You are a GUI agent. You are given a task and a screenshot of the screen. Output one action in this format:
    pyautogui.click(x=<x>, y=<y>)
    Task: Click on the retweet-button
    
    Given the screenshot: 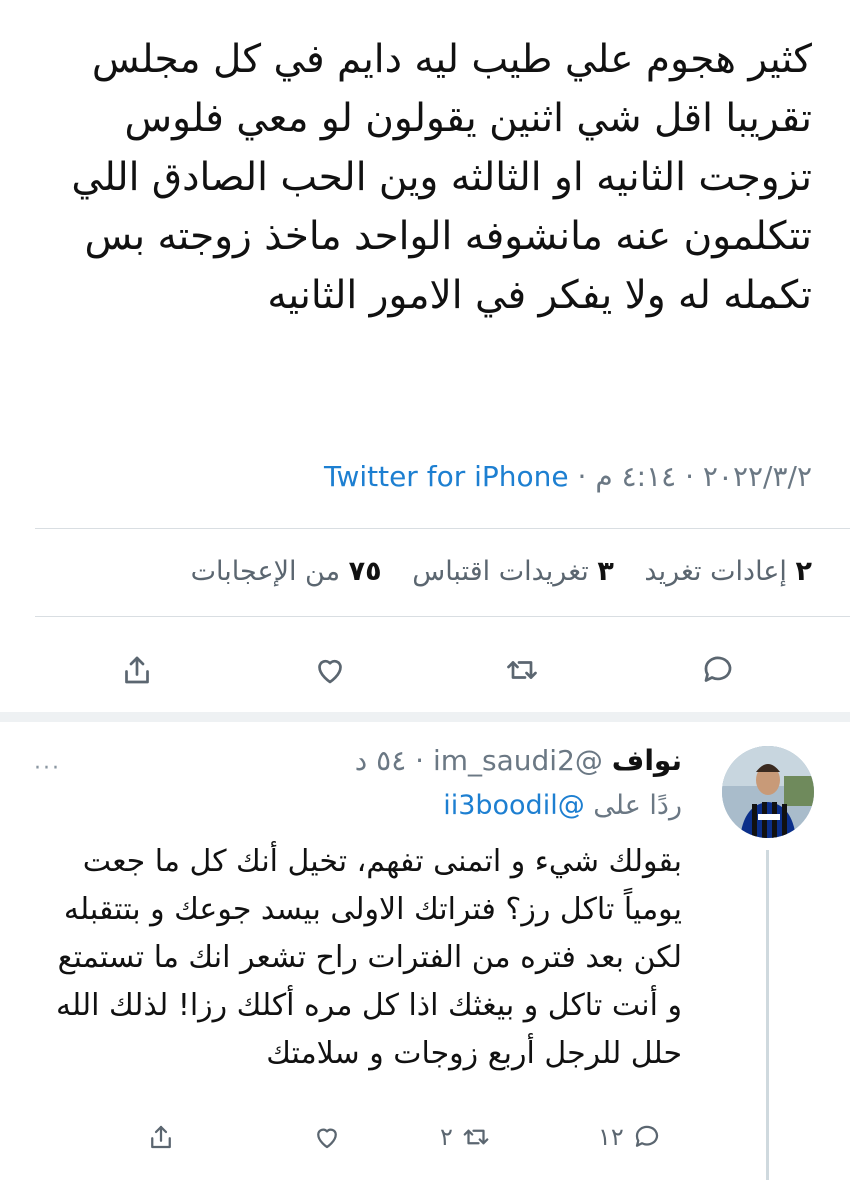 What is the action you would take?
    pyautogui.click(x=522, y=670)
    